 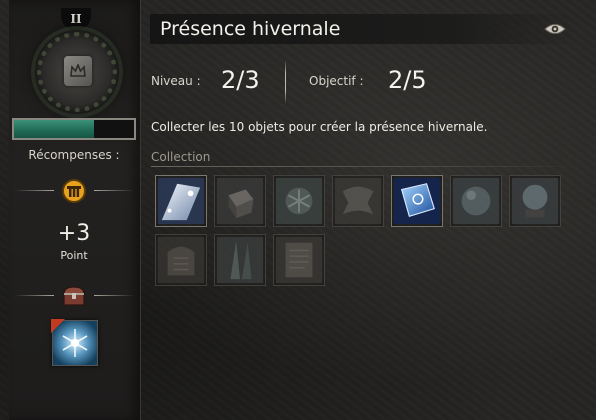 What do you see at coordinates (366, 166) in the screenshot?
I see `collection-divider` at bounding box center [366, 166].